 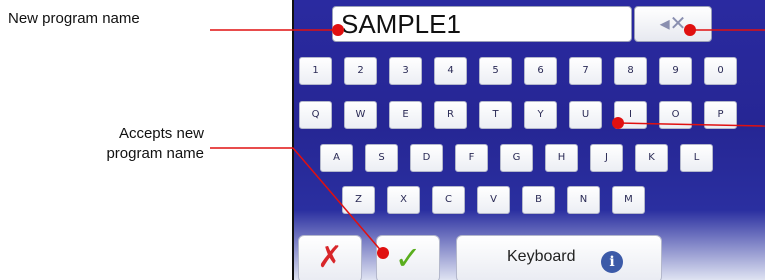 I want to click on key-r: R, so click(x=450, y=115).